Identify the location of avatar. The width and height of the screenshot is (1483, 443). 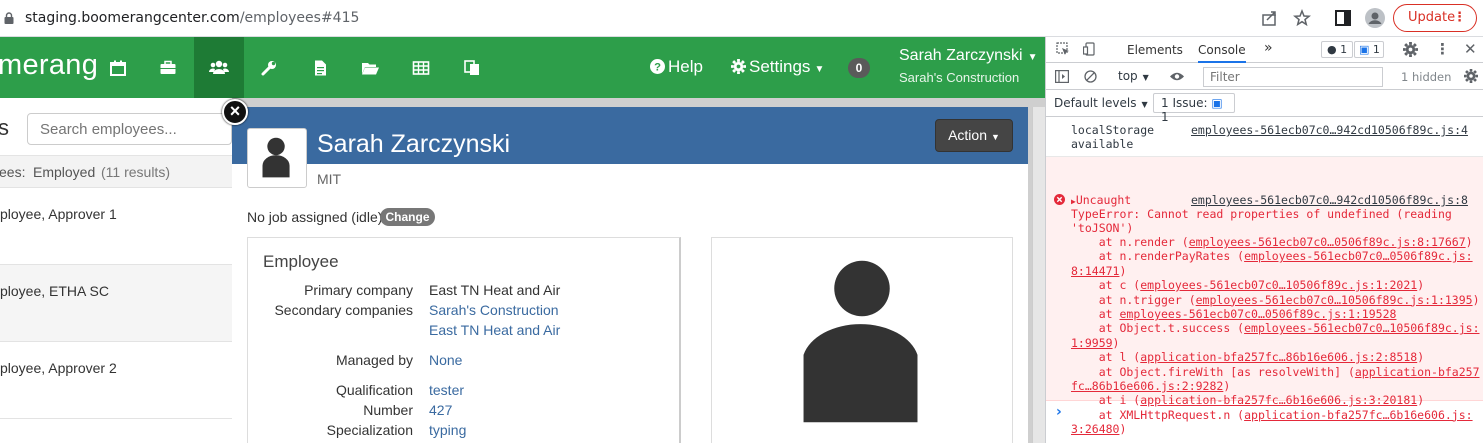
(277, 158).